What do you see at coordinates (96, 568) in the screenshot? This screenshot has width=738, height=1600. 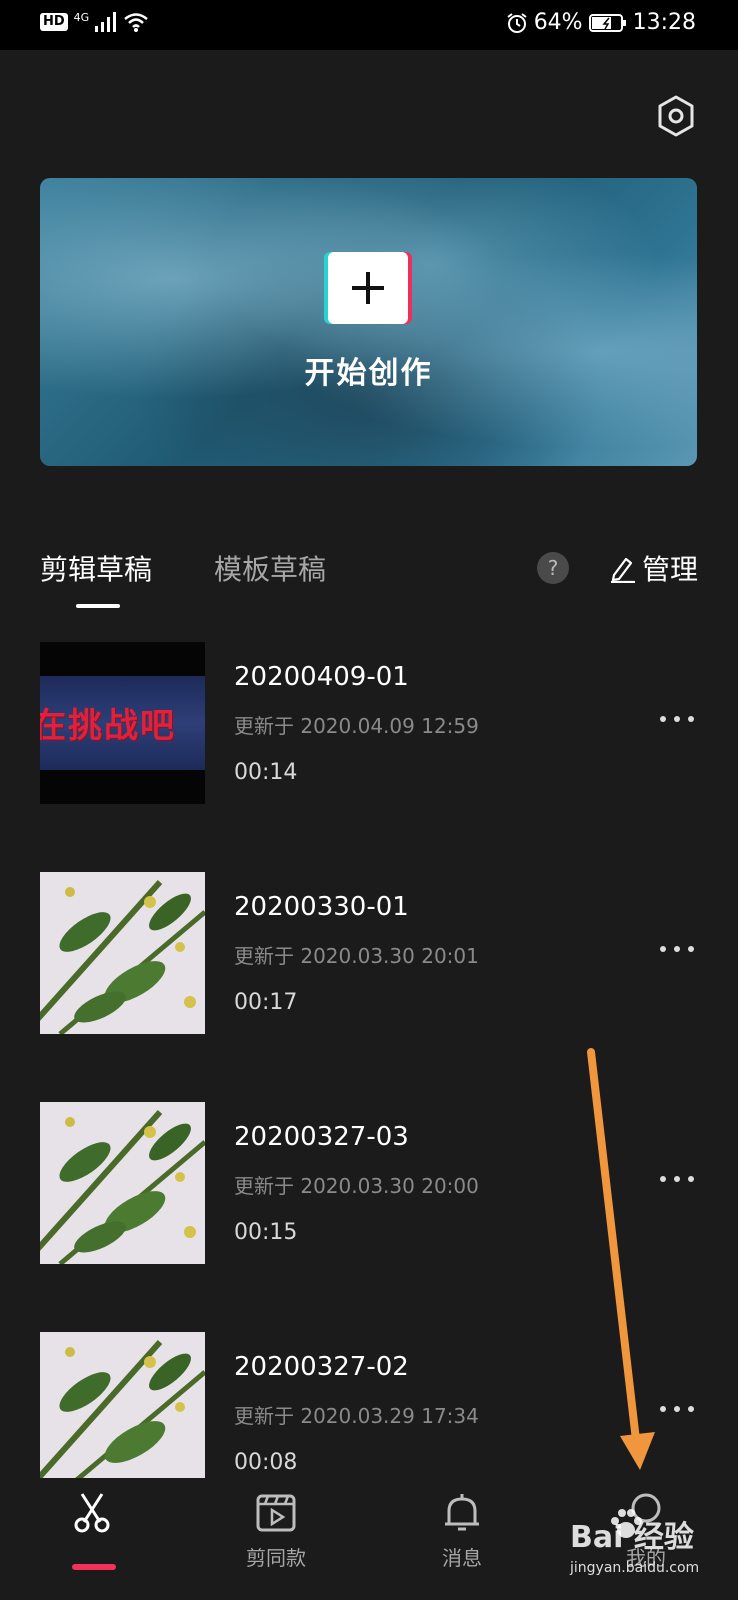 I see `tab-edit-drafts: 剪辑草稿` at bounding box center [96, 568].